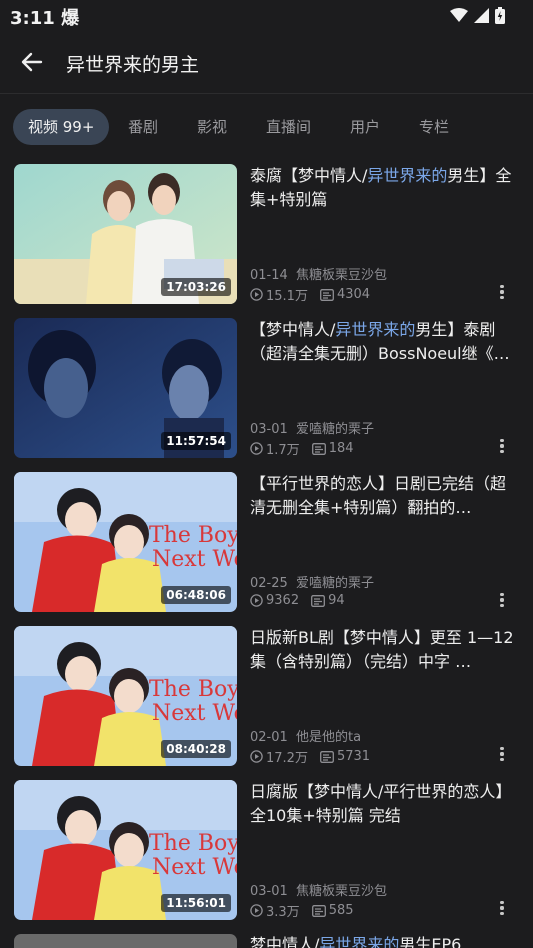  I want to click on view-count: 17.2万, so click(287, 758).